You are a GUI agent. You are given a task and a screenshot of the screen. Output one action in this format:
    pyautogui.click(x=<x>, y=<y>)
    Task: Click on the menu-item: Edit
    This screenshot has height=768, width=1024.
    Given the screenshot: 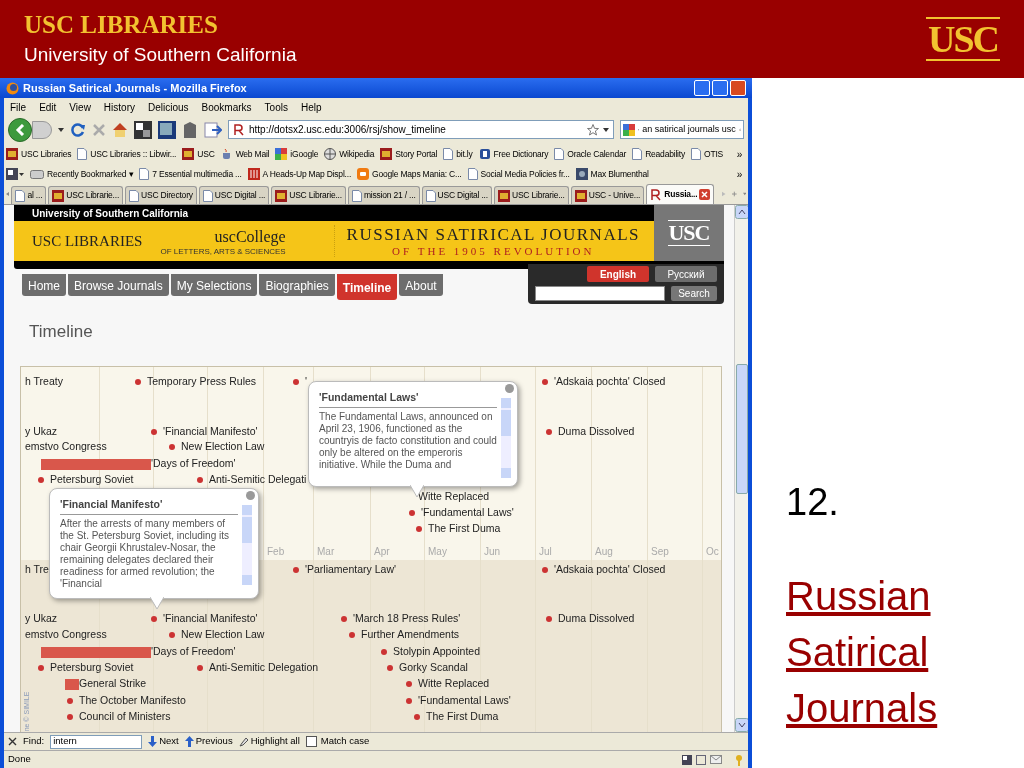 What is the action you would take?
    pyautogui.click(x=48, y=107)
    